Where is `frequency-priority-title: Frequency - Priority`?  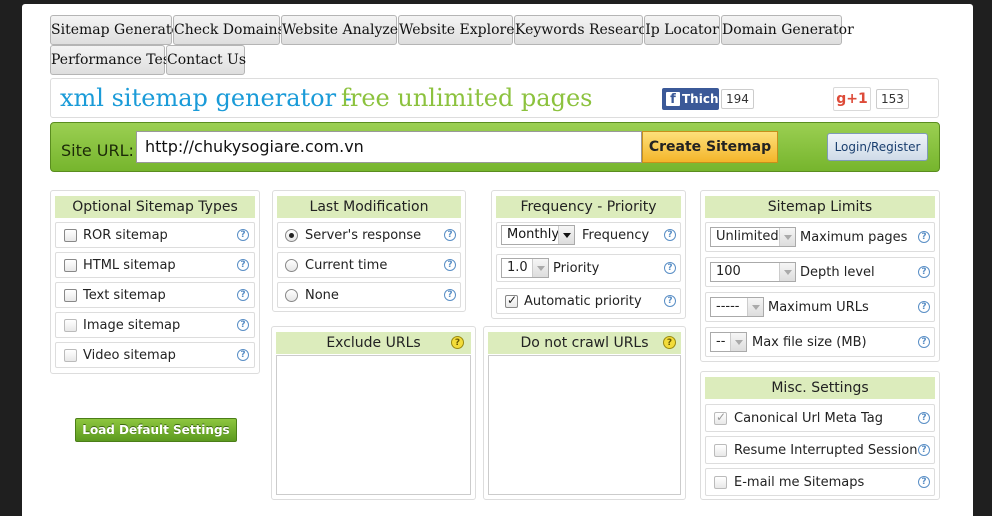
frequency-priority-title: Frequency - Priority is located at coordinates (588, 207).